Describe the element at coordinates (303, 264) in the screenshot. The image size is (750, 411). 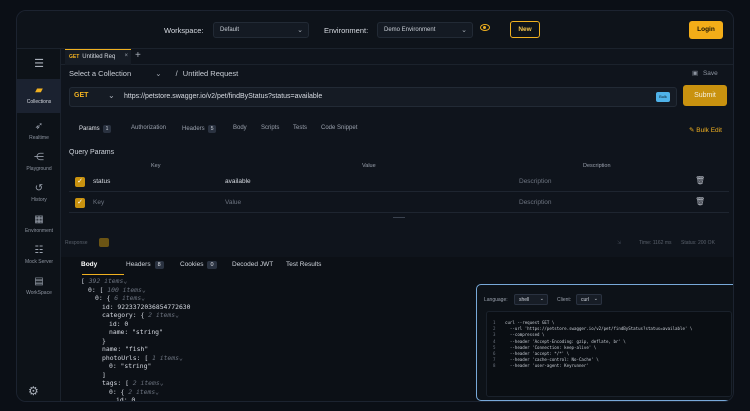
I see `tab-response-test-results: Test Results` at that location.